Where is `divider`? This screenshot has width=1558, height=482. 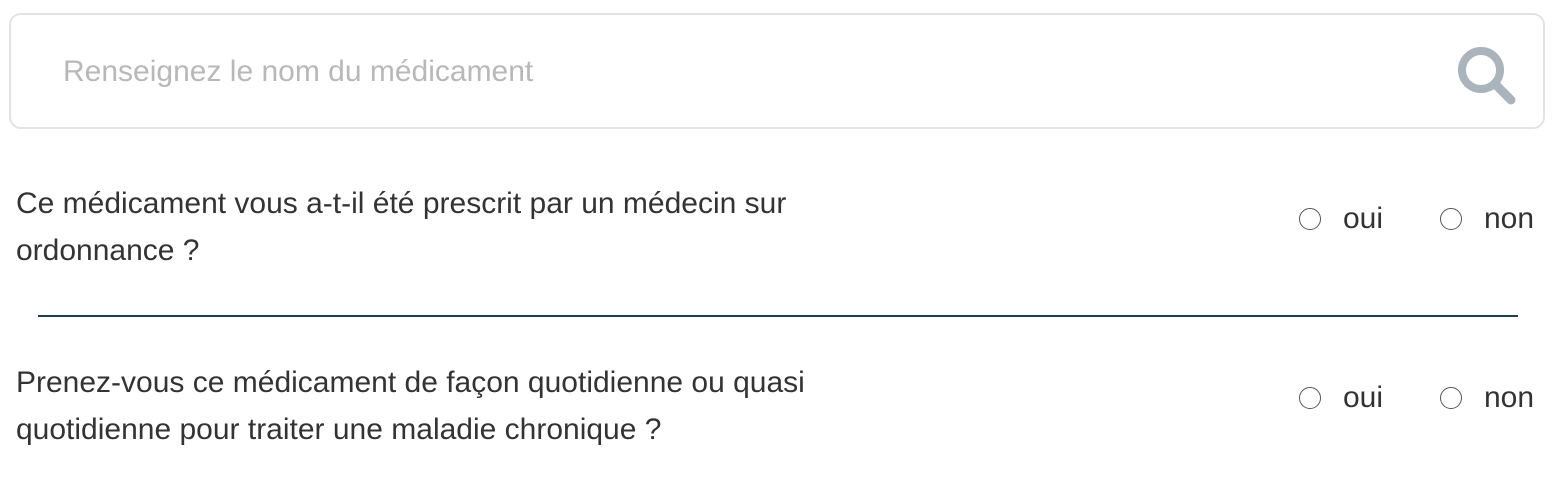 divider is located at coordinates (778, 316).